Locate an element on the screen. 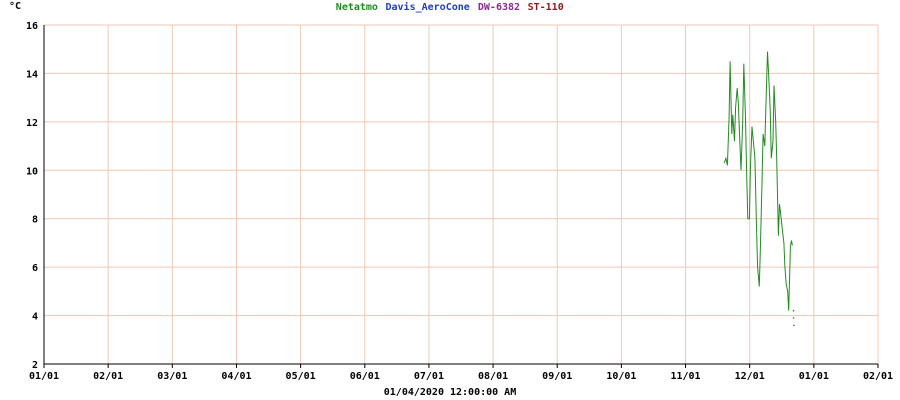 The height and width of the screenshot is (400, 900). series-line-netatmo is located at coordinates (758, 181).